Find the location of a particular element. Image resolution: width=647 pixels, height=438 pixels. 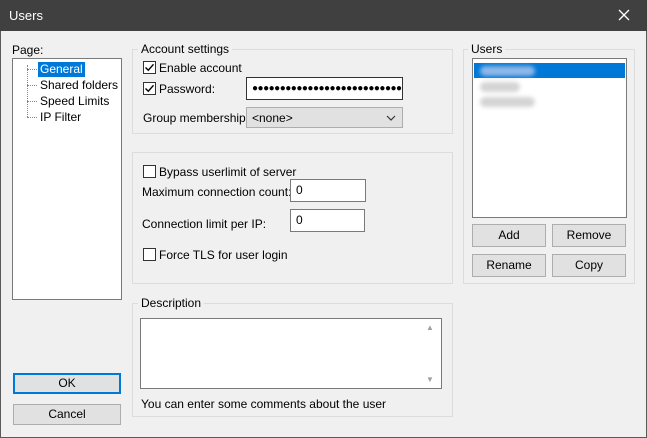

page-label: Page: is located at coordinates (28, 50).